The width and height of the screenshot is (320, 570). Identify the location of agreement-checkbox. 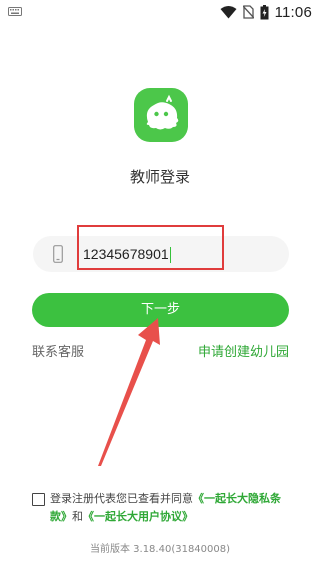
(38, 499).